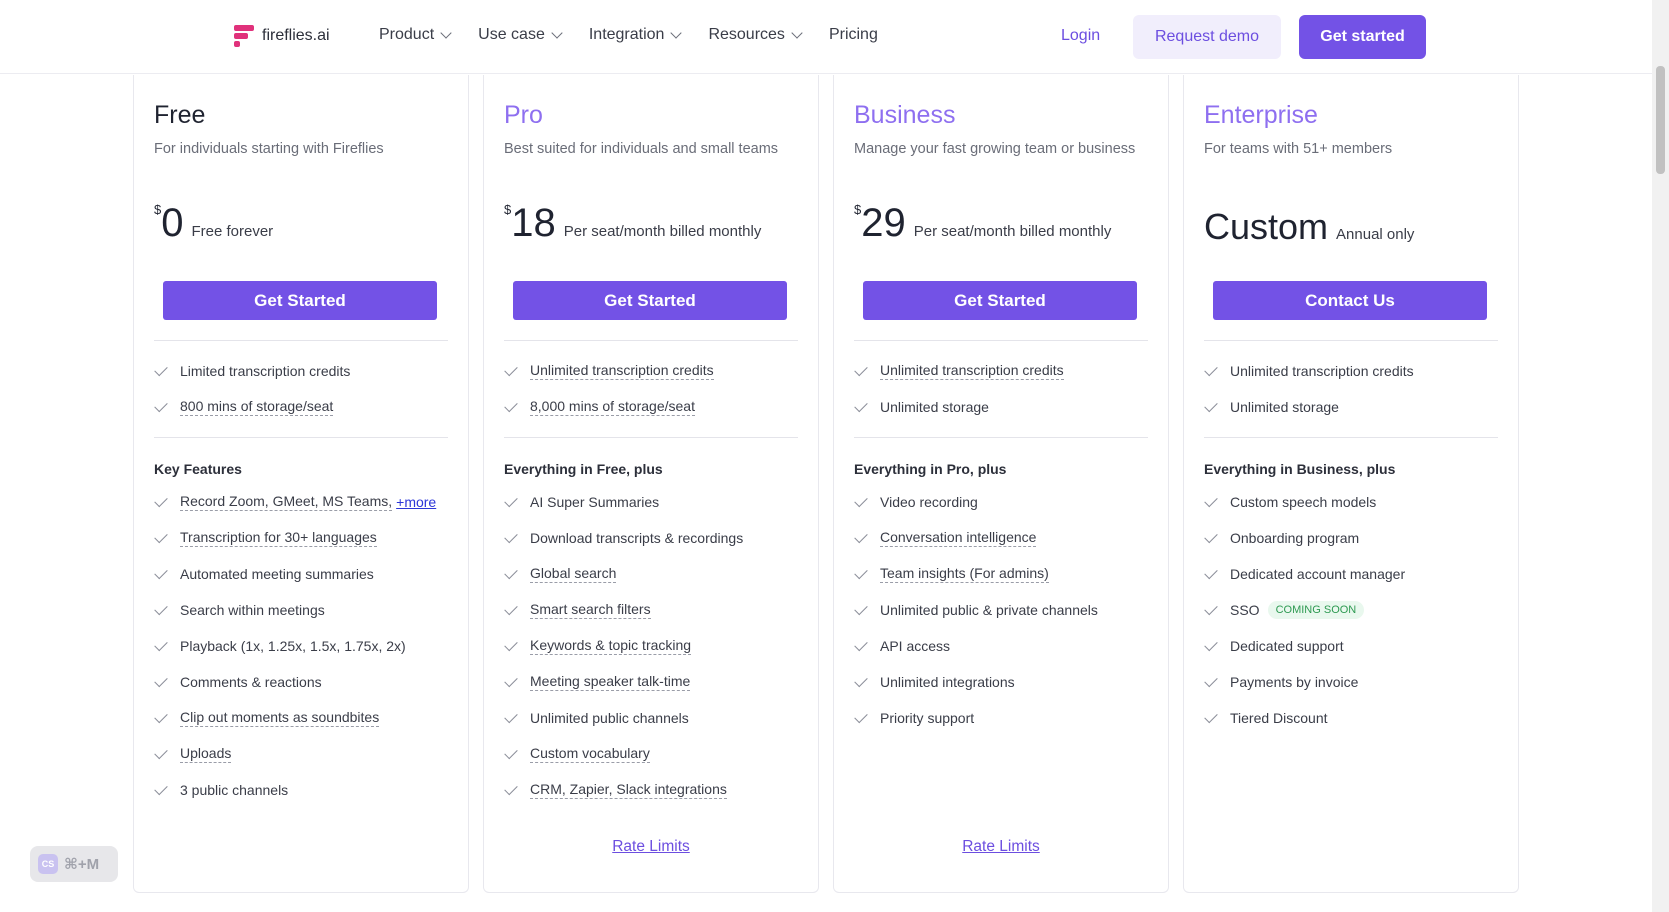 This screenshot has width=1669, height=912. Describe the element at coordinates (958, 538) in the screenshot. I see `feature-text: Conversation intelligence` at that location.